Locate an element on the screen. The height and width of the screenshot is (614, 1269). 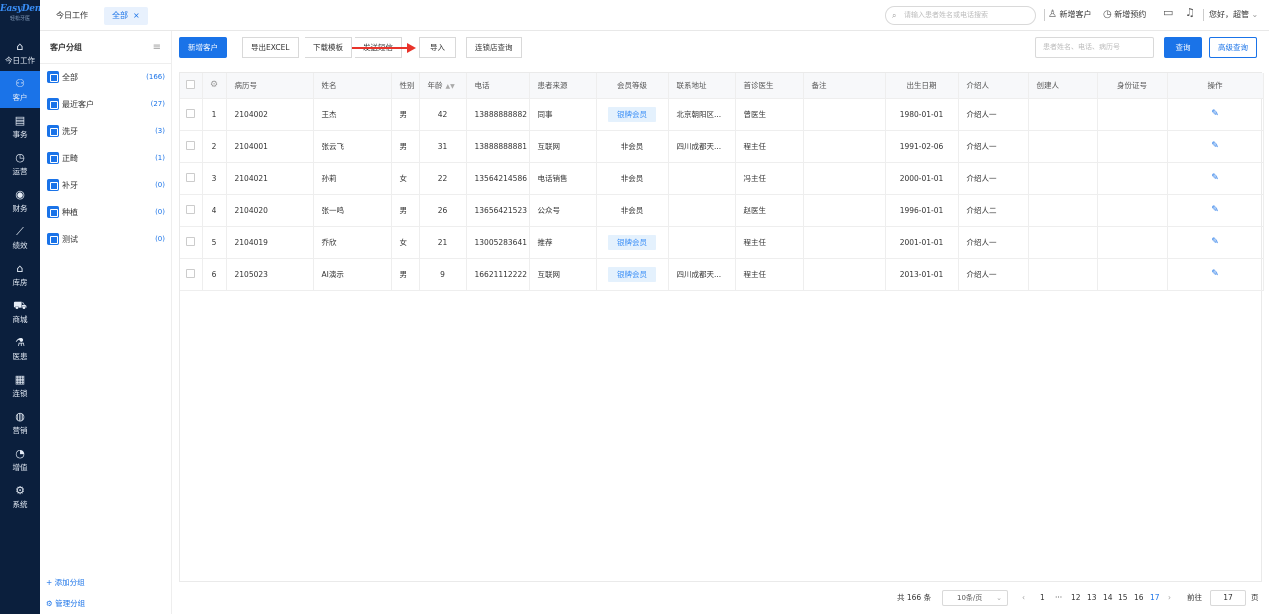
money-icon: ◉ is located at coordinates (20, 194).